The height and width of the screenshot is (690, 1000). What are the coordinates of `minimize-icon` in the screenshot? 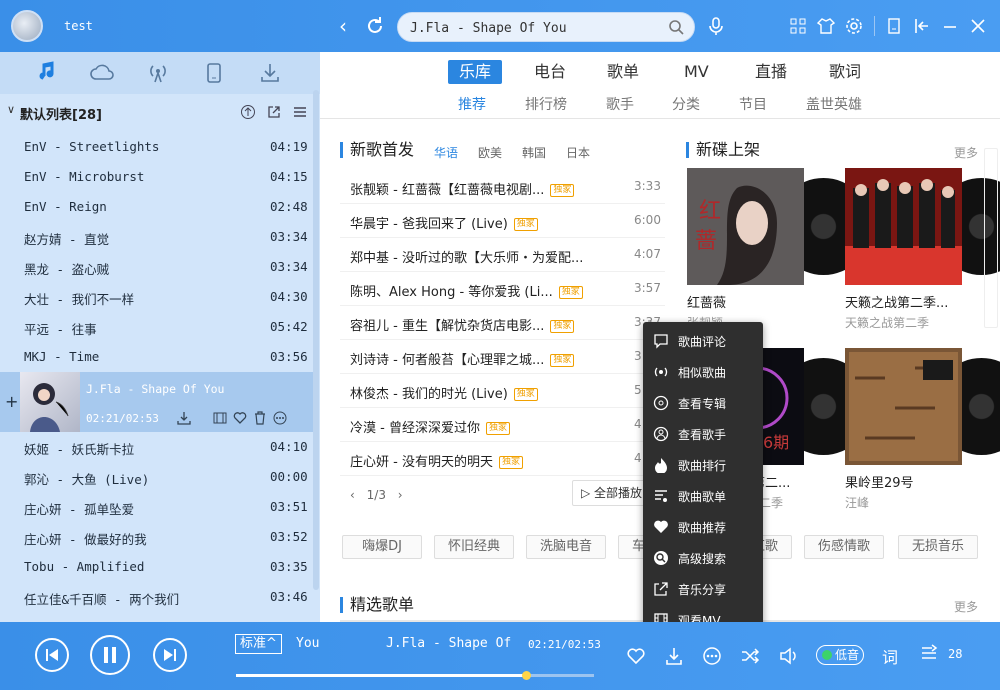 It's located at (950, 26).